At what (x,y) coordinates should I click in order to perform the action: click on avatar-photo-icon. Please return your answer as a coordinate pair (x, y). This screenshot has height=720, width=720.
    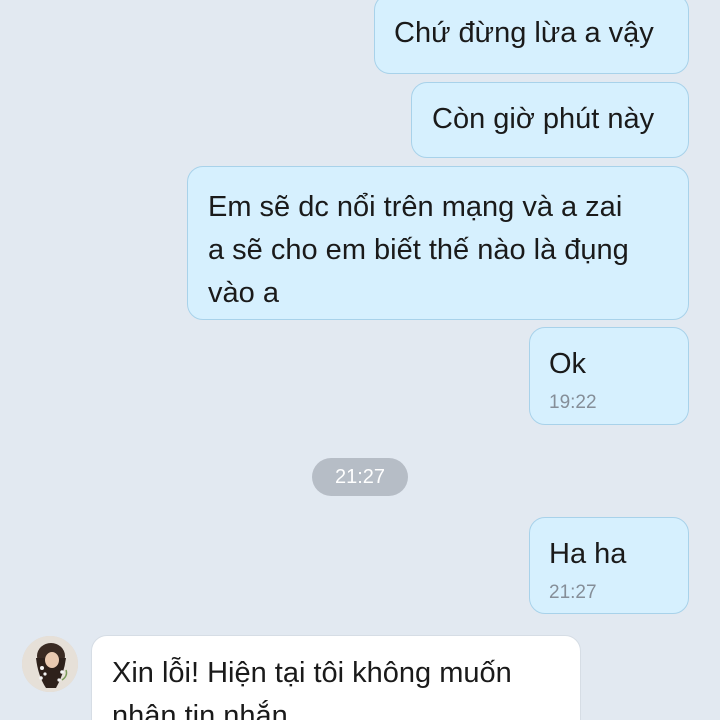
    Looking at the image, I should click on (50, 664).